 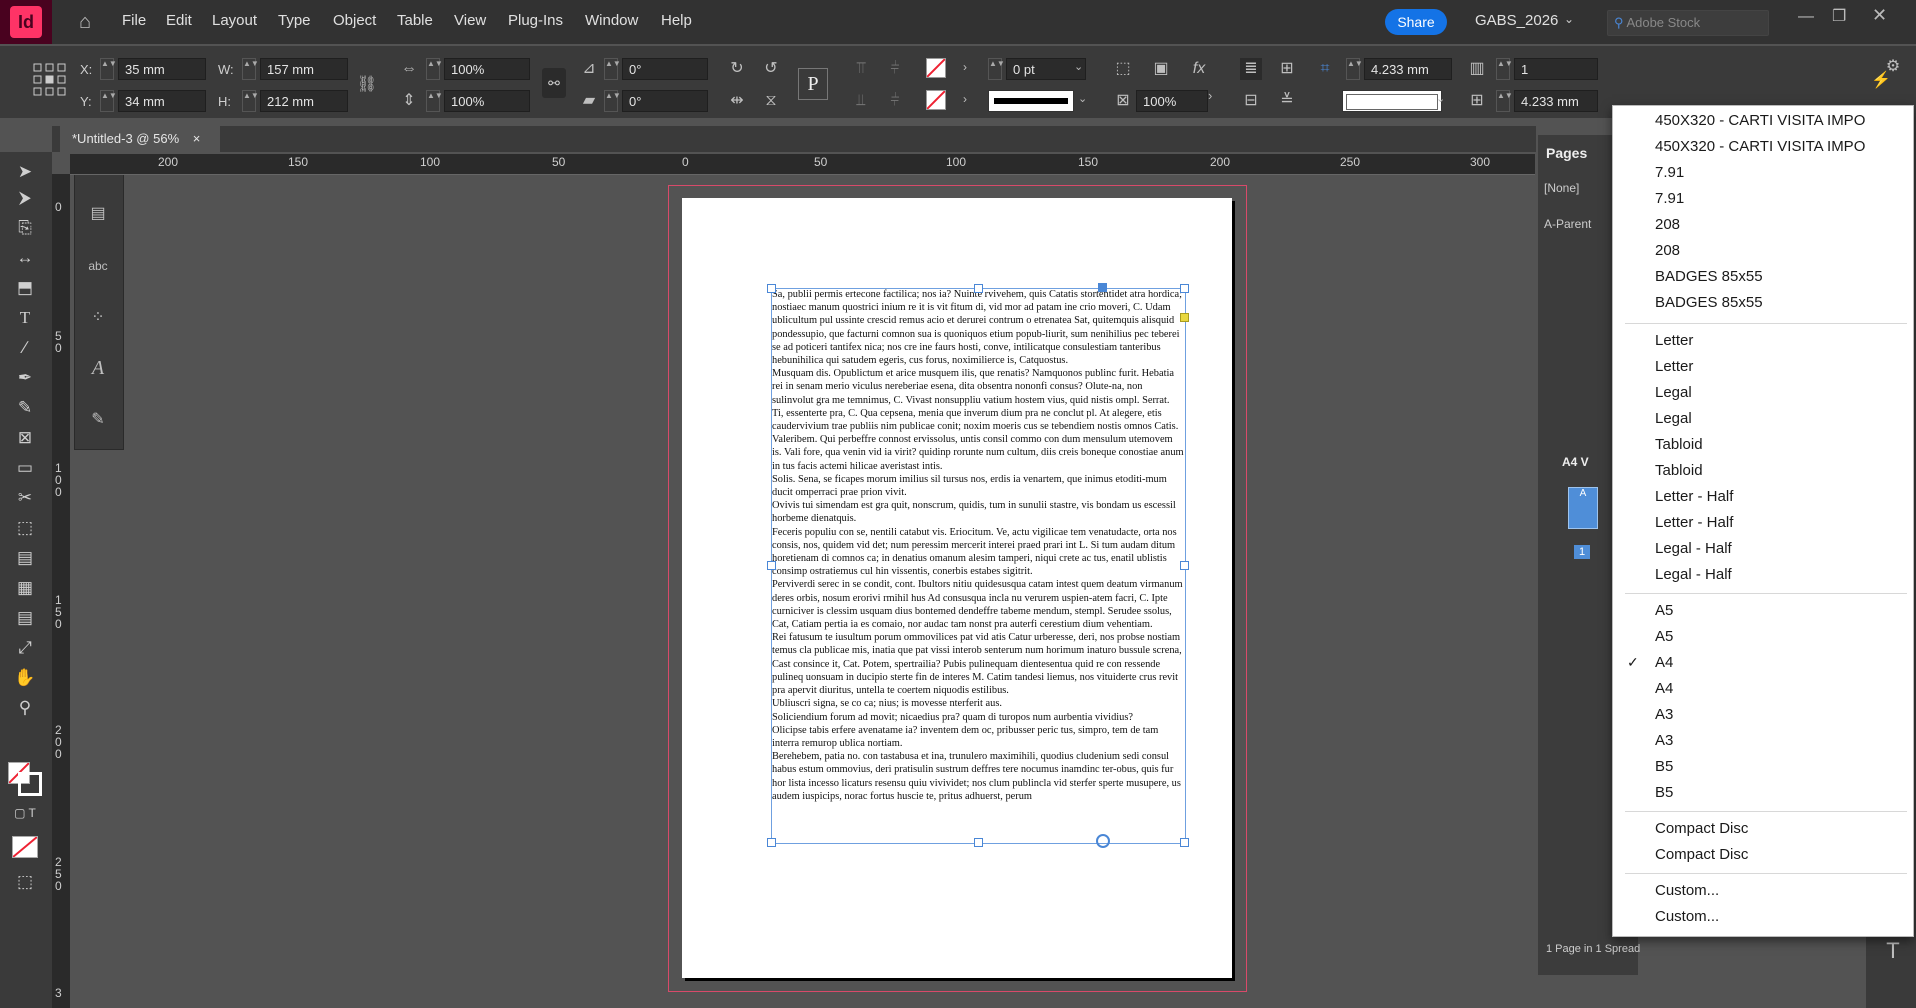 I want to click on parent-none: [None], so click(x=1561, y=188).